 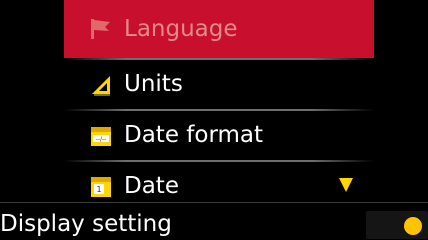 What do you see at coordinates (151, 186) in the screenshot?
I see `menu-item-label: Date` at bounding box center [151, 186].